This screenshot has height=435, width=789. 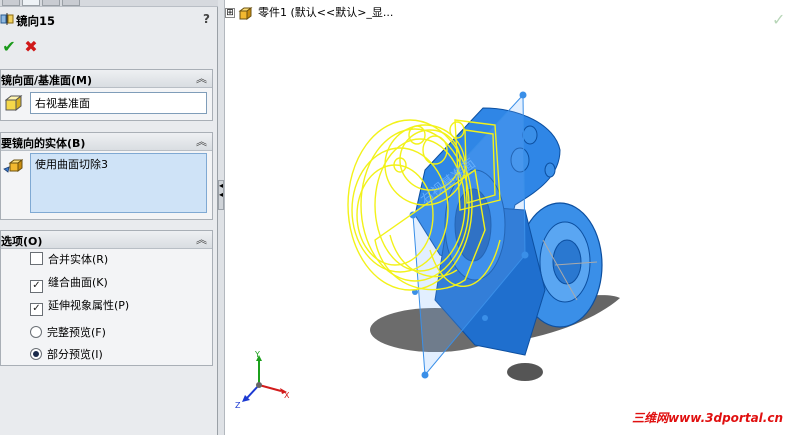 I want to click on bodies-group-header: 要镜向的实体(B) ︽, so click(x=106, y=142).